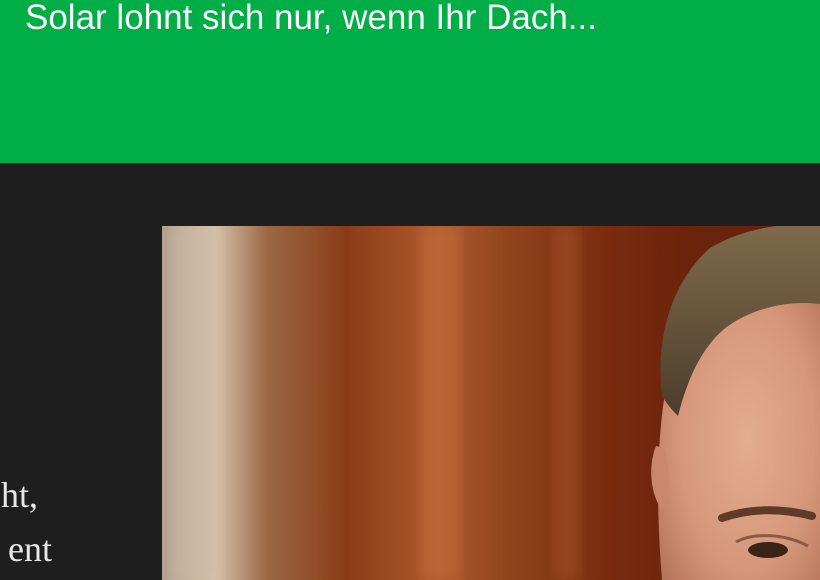 Image resolution: width=820 pixels, height=580 pixels. Describe the element at coordinates (19, 495) in the screenshot. I see `article-text-line: ht,` at that location.